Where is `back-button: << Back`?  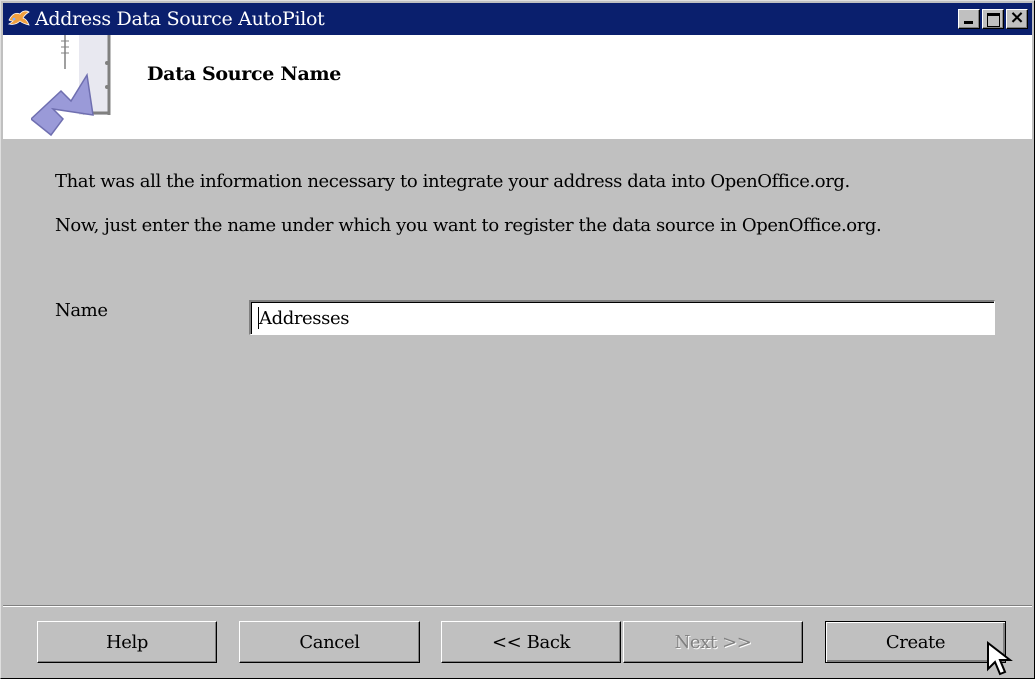 back-button: << Back is located at coordinates (531, 642).